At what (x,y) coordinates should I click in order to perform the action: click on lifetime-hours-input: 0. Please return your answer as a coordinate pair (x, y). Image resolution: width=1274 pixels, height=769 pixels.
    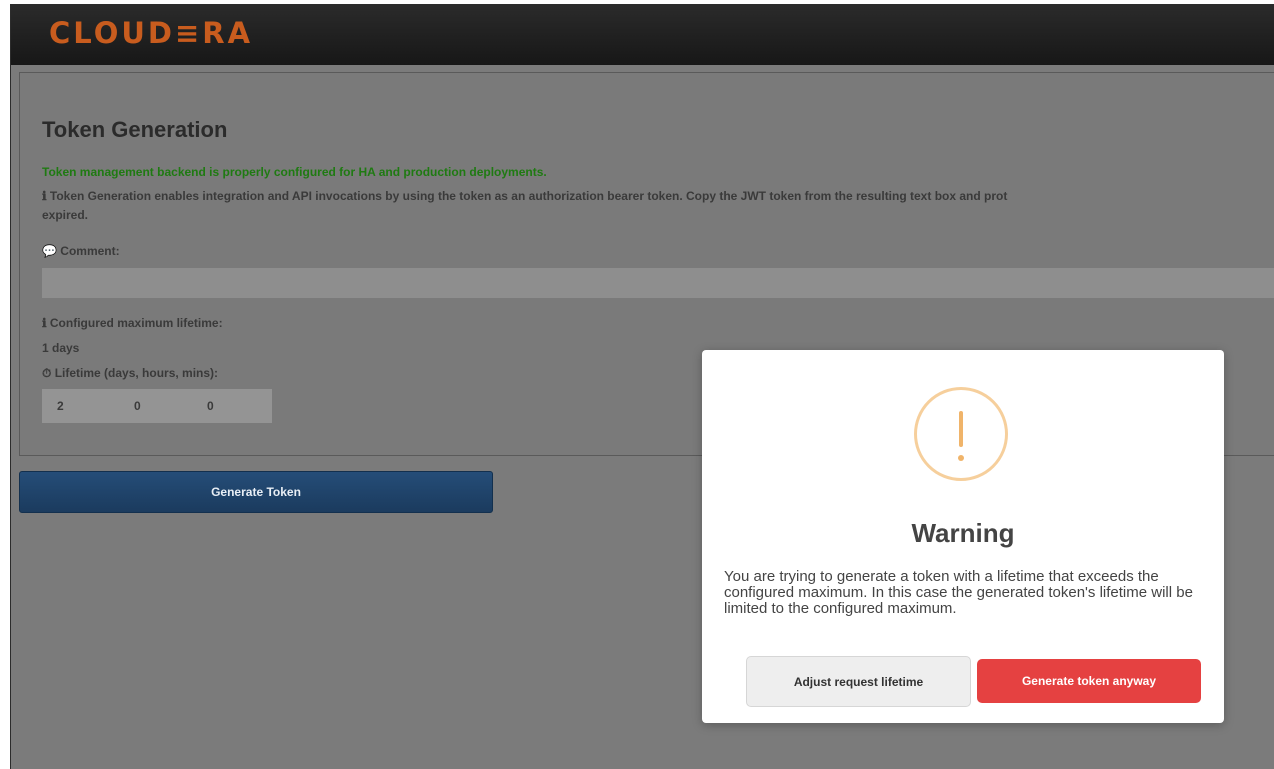
    Looking at the image, I should click on (137, 406).